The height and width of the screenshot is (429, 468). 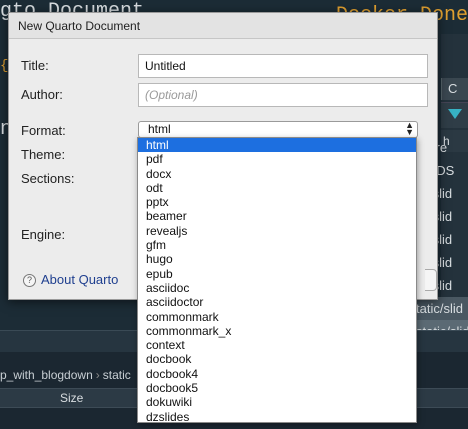 What do you see at coordinates (46, 375) in the screenshot?
I see `breadcrumb-item: p_with_blogdown` at bounding box center [46, 375].